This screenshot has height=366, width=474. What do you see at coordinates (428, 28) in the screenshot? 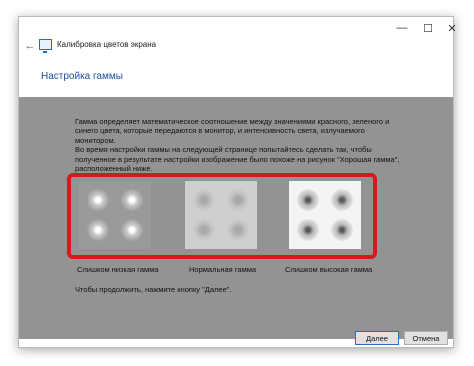
I see `maximize-button: ☐` at bounding box center [428, 28].